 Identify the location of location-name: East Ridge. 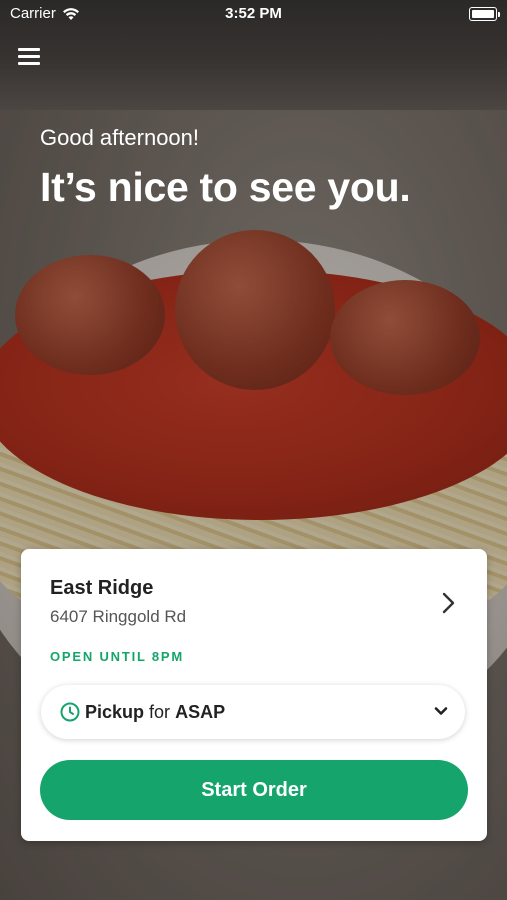
(101, 588).